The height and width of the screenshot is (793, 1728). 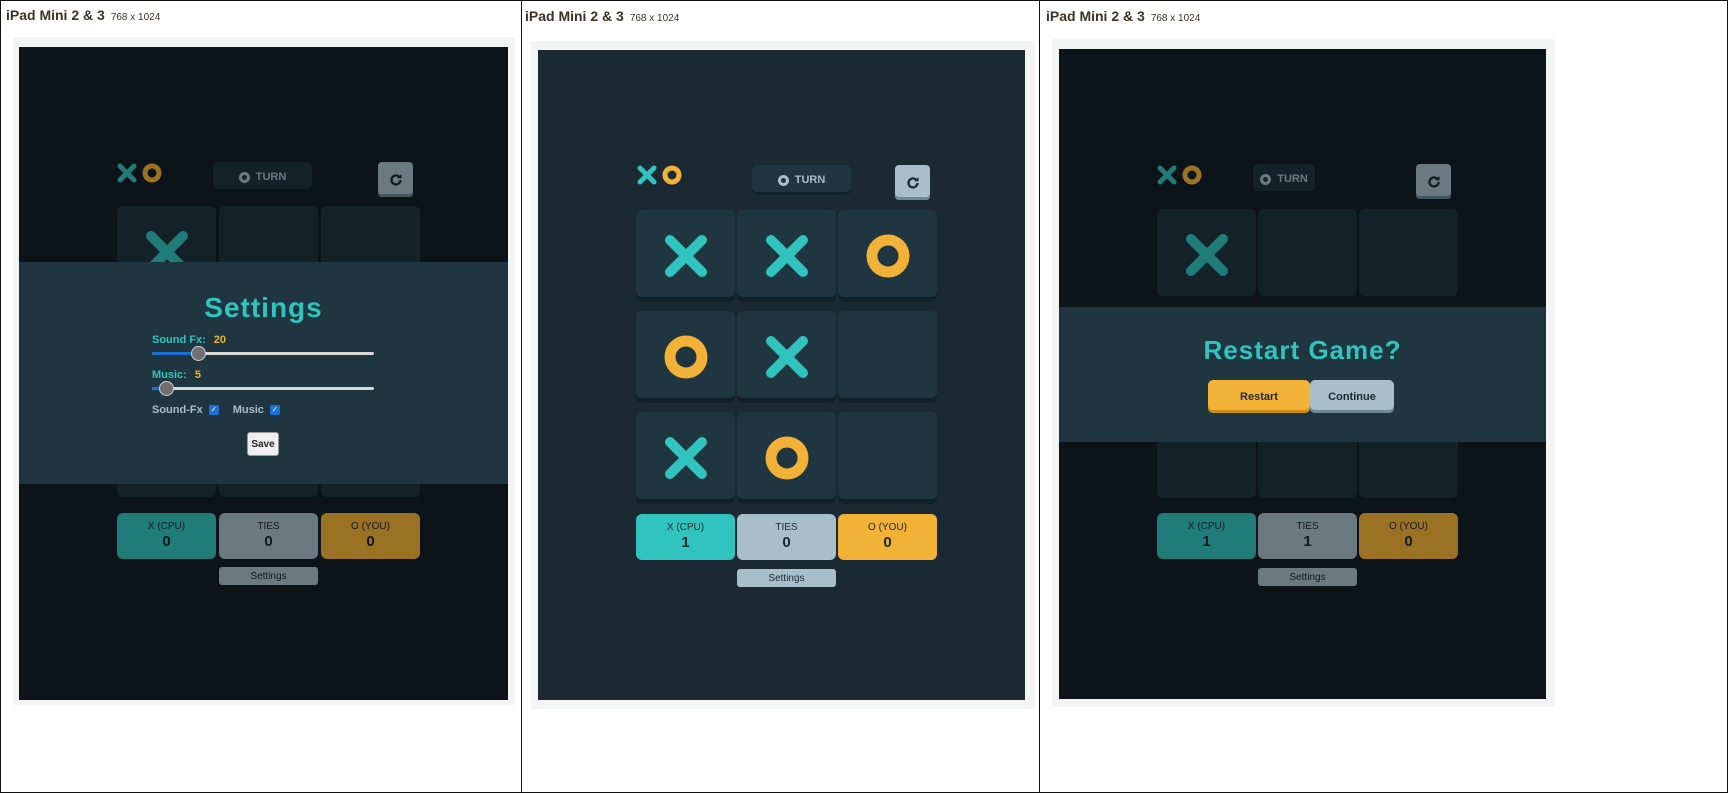 What do you see at coordinates (179, 340) in the screenshot?
I see `sound-fx-text: Sound Fx:` at bounding box center [179, 340].